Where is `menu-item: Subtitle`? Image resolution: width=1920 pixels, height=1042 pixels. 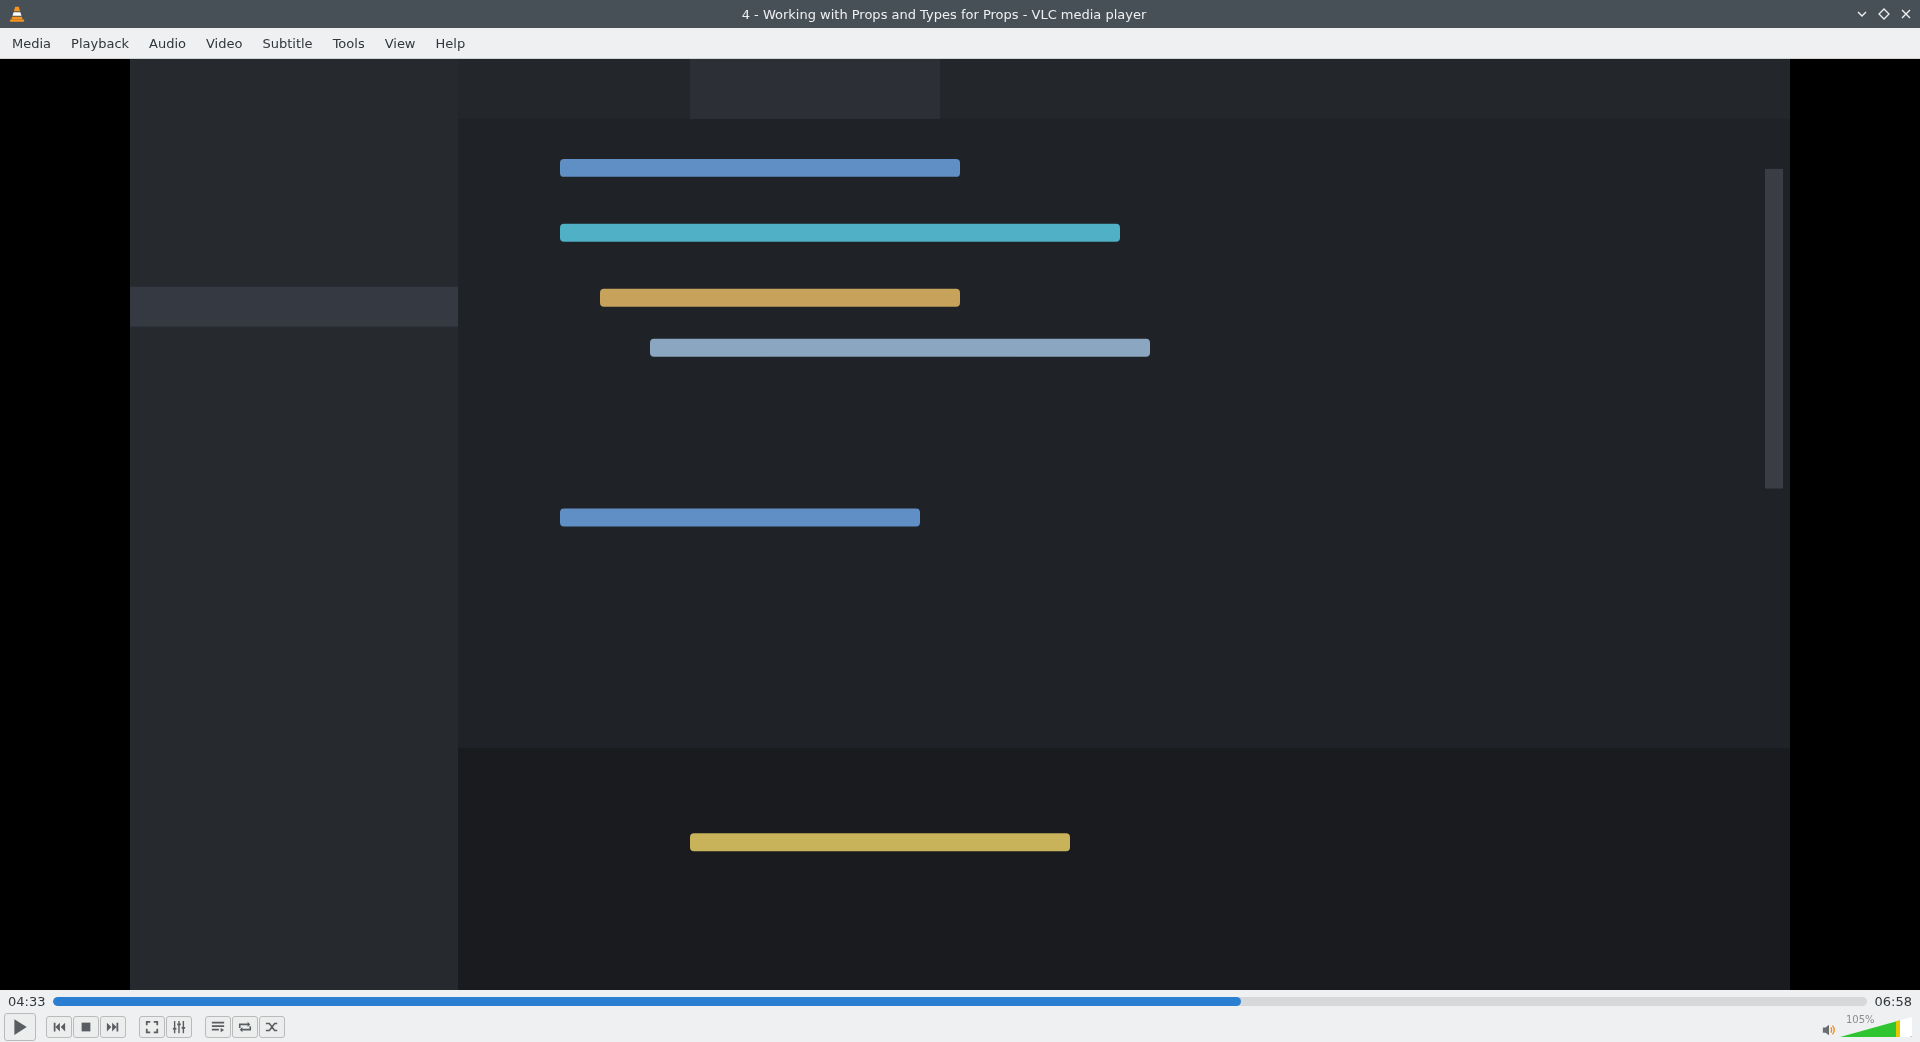
menu-item: Subtitle is located at coordinates (287, 43).